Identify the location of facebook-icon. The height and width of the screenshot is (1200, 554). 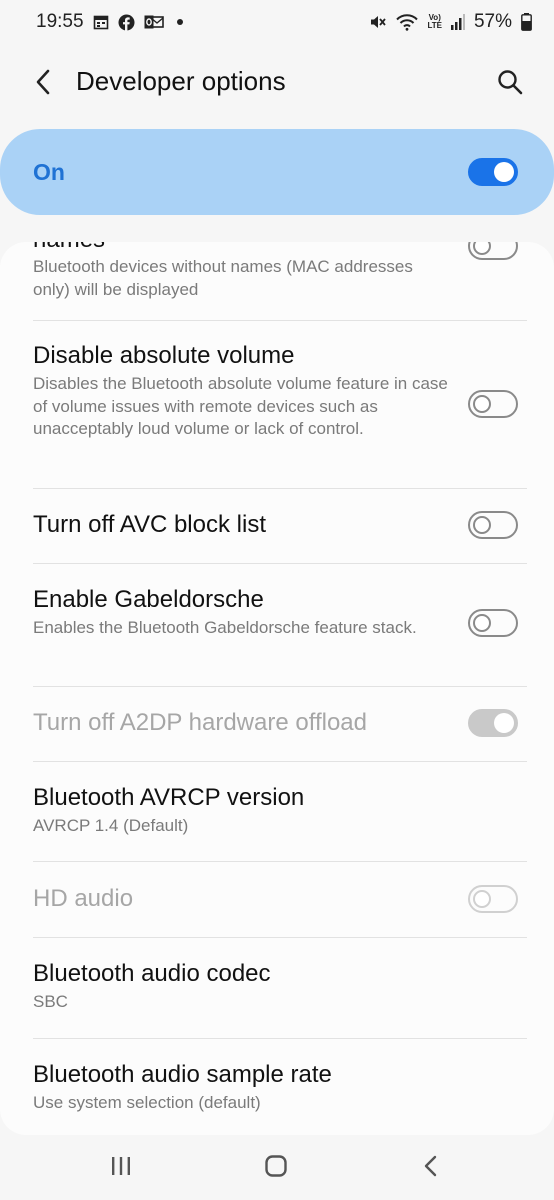
(126, 22).